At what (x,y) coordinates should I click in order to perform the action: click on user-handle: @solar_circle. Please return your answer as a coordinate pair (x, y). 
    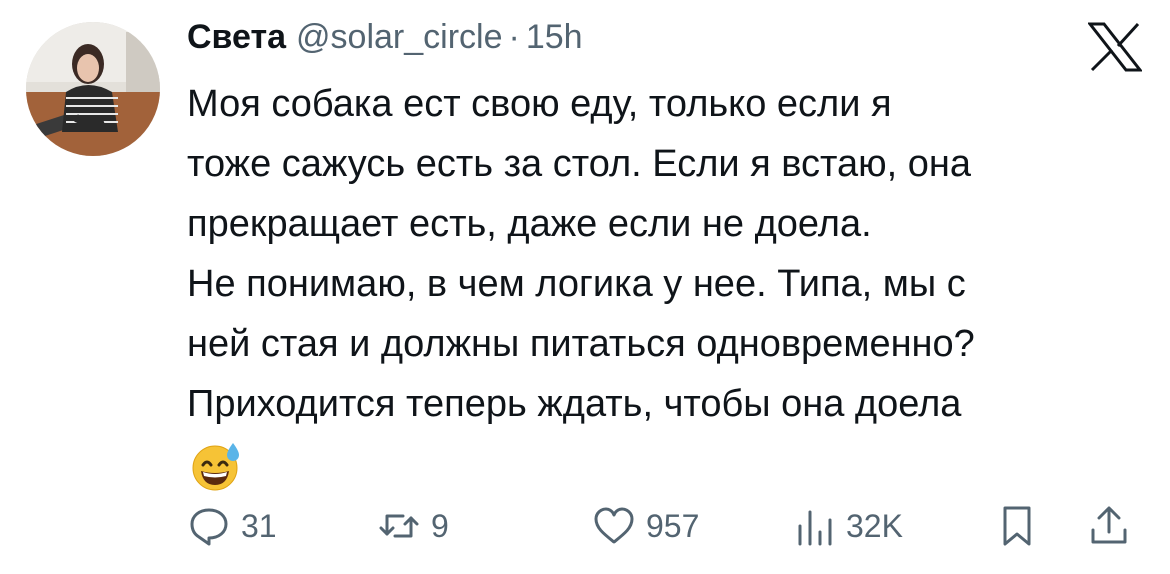
    Looking at the image, I should click on (399, 37).